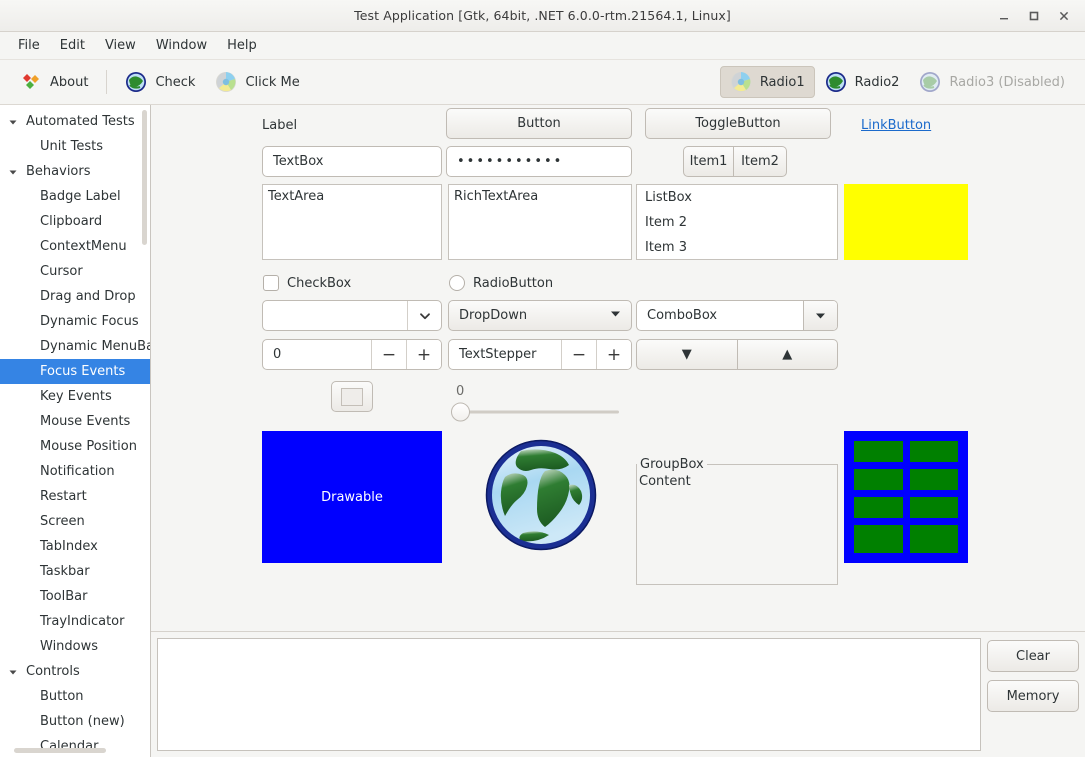  Describe the element at coordinates (75, 246) in the screenshot. I see `sidebar-item-contextmenu: ContextMenu` at that location.